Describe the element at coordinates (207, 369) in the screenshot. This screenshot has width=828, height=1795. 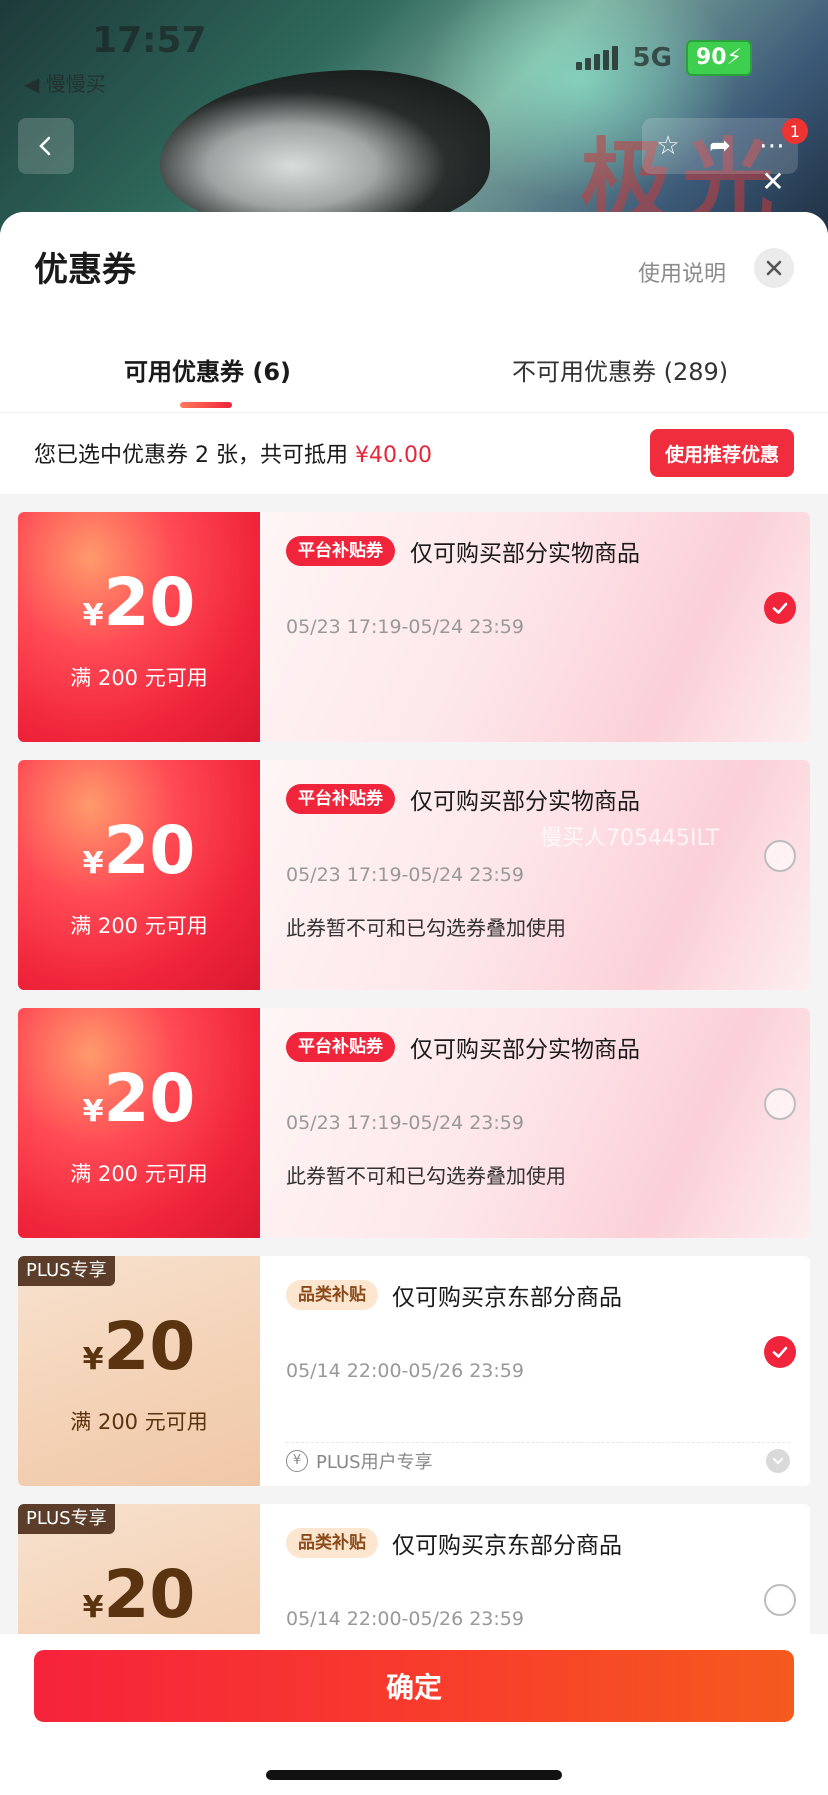
I see `tab-available: 可用优惠券 (6)` at that location.